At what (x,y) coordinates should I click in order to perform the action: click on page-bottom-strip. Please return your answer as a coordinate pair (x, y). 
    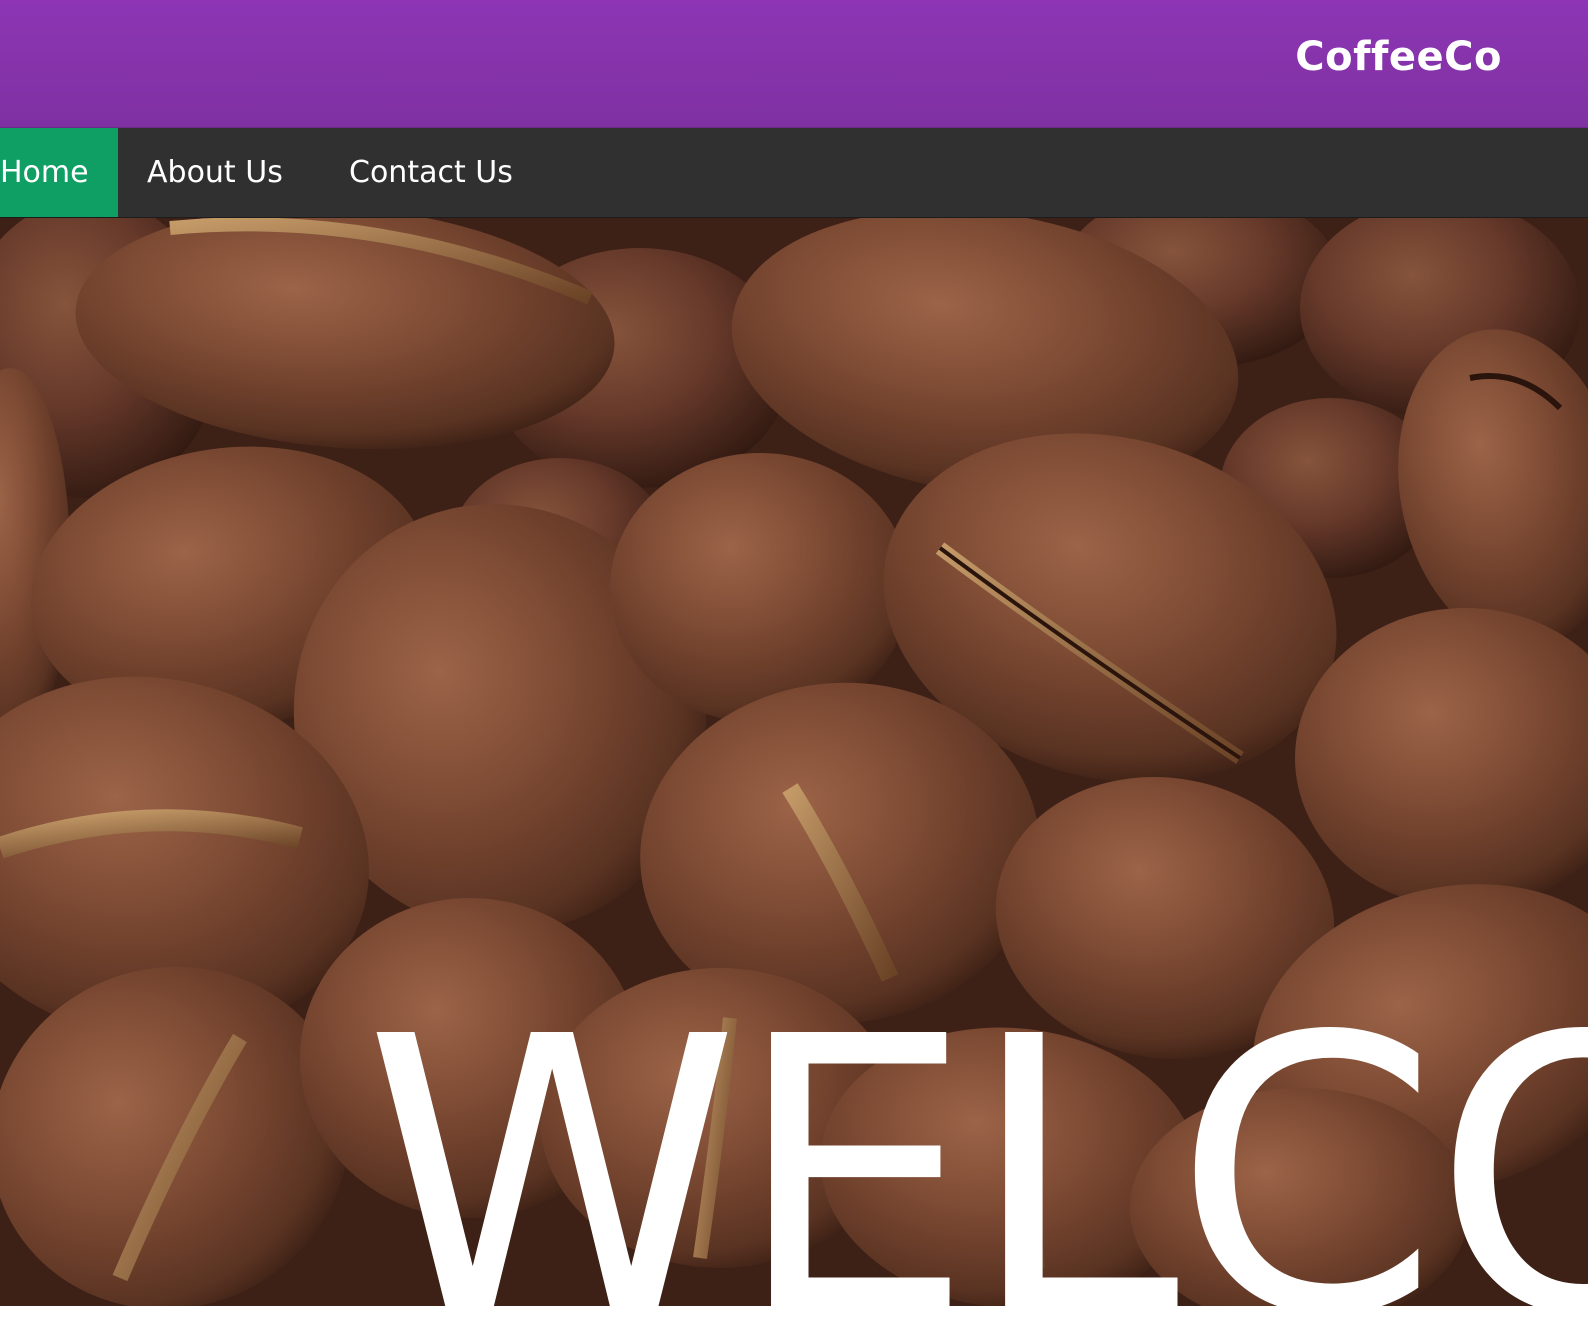
    Looking at the image, I should click on (794, 1315).